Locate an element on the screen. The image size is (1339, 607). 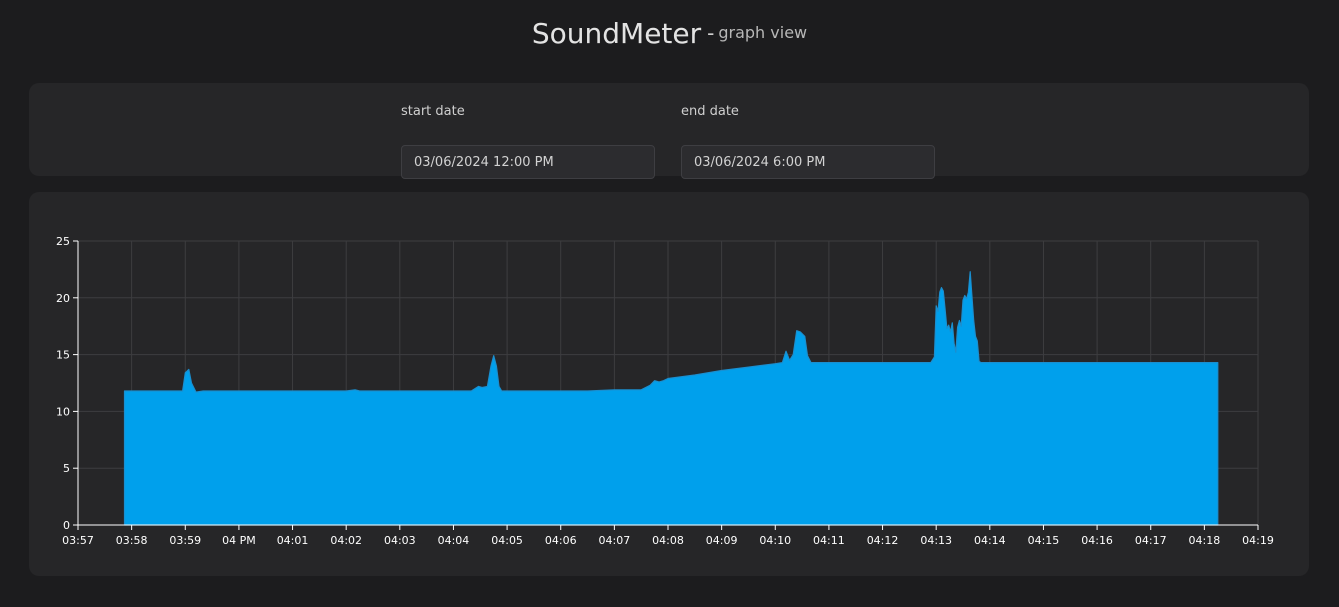
x-tick-label: 04:05 is located at coordinates (507, 540).